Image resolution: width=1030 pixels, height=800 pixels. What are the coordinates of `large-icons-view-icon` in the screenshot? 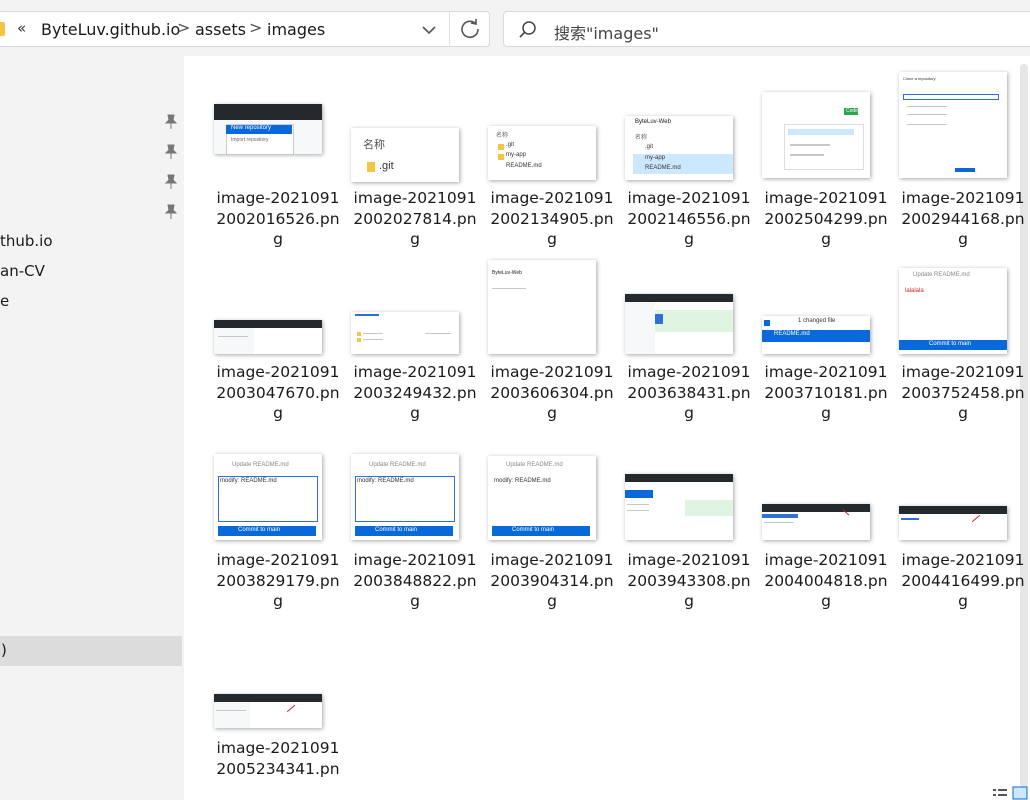 It's located at (1020, 793).